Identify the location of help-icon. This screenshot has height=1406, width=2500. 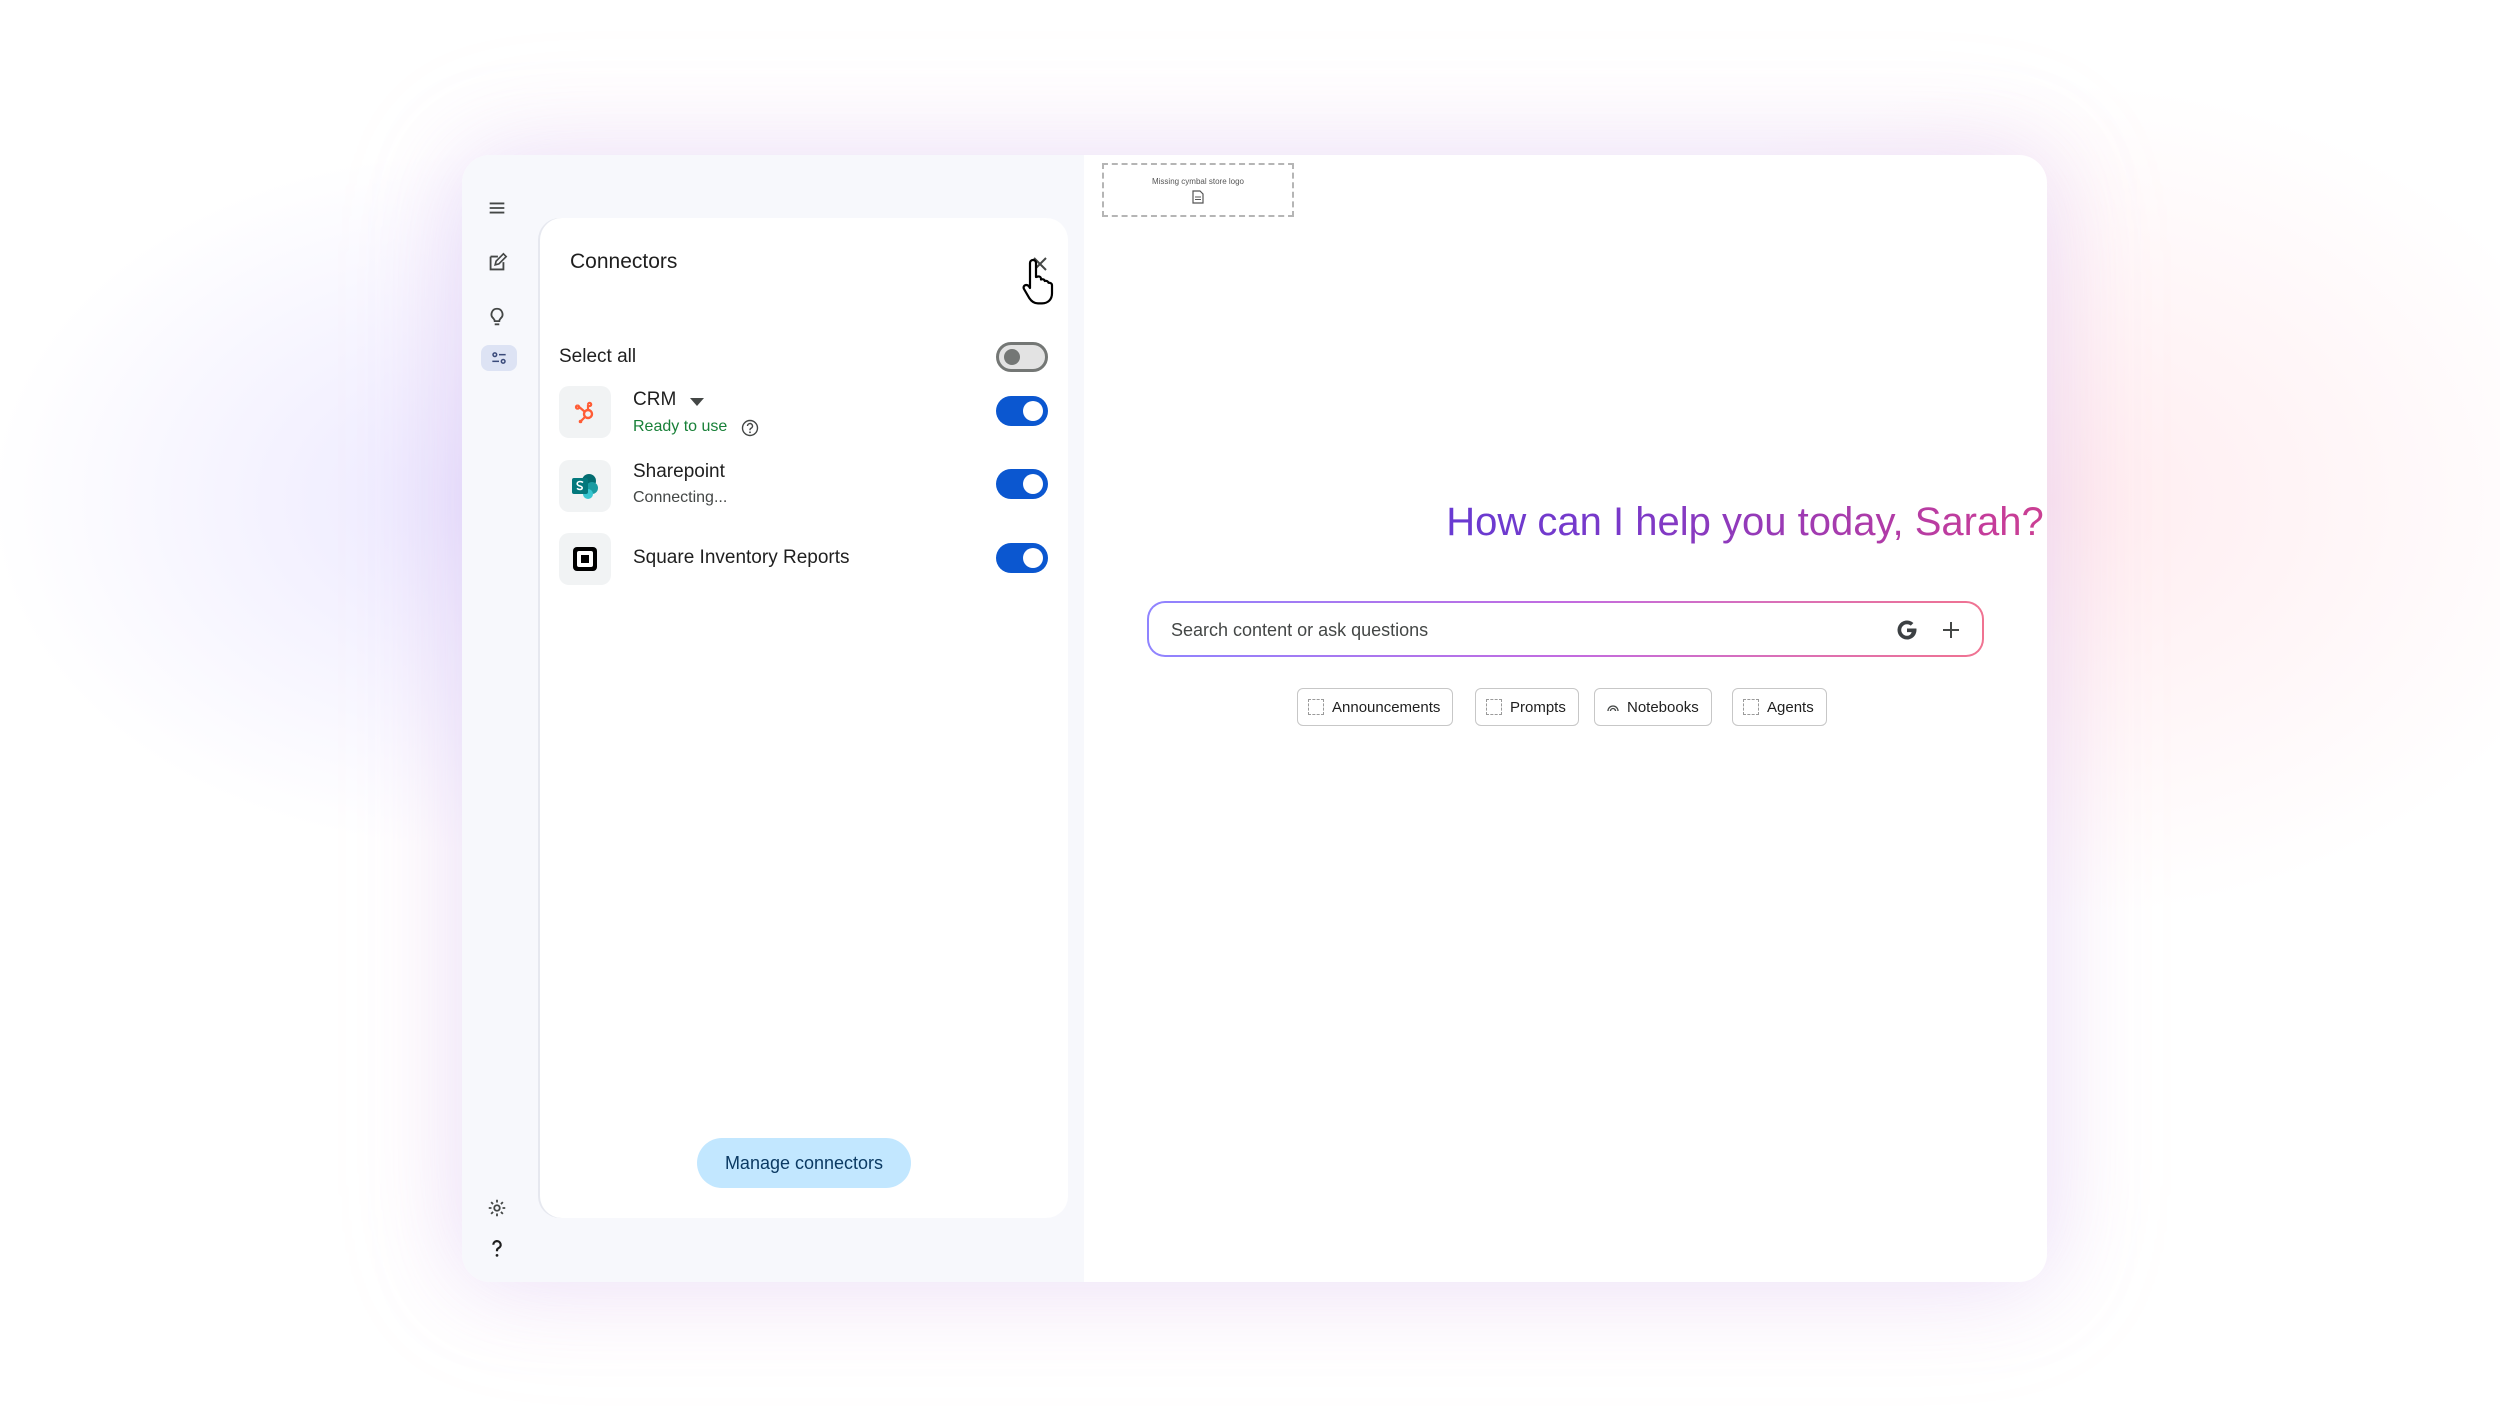
(497, 1248).